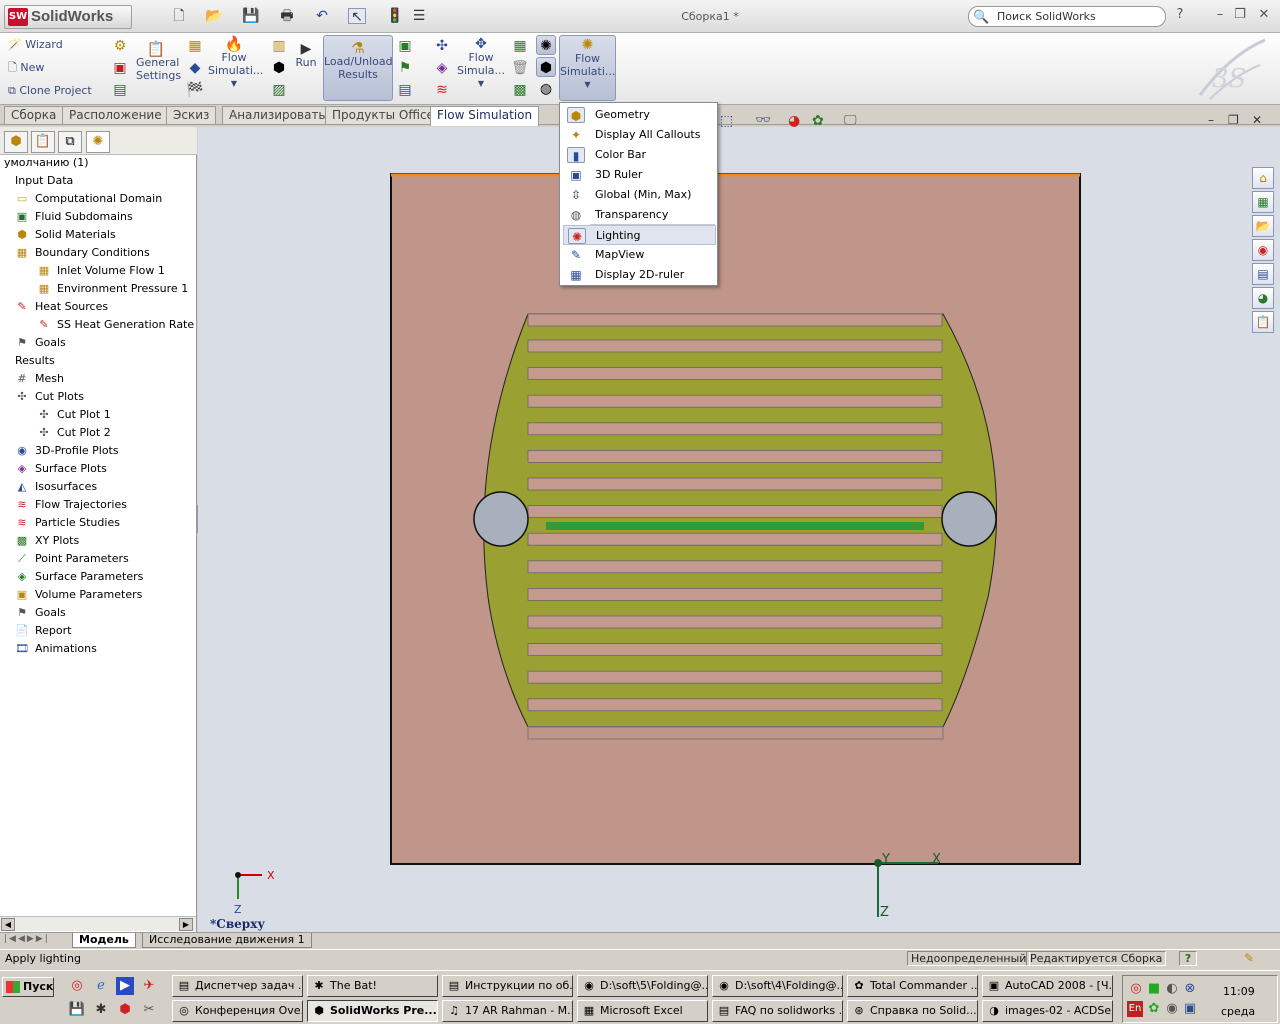 The width and height of the screenshot is (1280, 1024). What do you see at coordinates (1154, 1009) in the screenshot?
I see `tray-icq-icon: ✿` at bounding box center [1154, 1009].